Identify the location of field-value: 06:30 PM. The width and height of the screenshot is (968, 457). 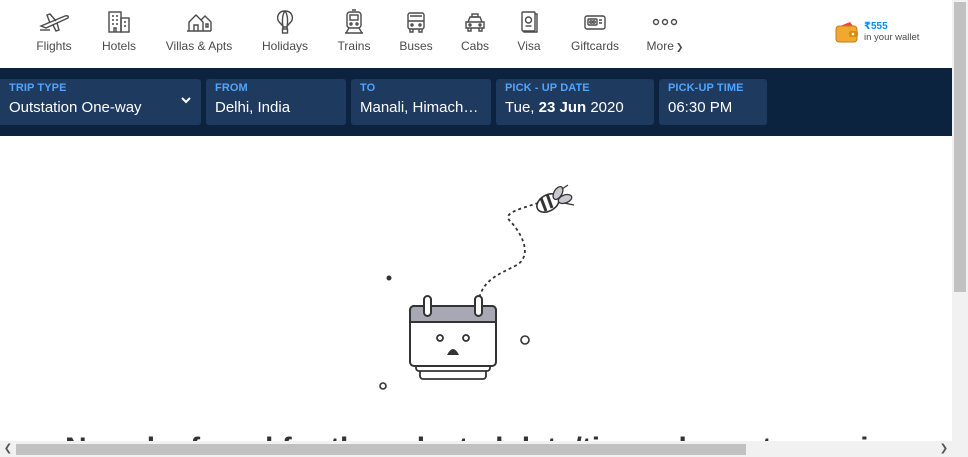
(700, 107).